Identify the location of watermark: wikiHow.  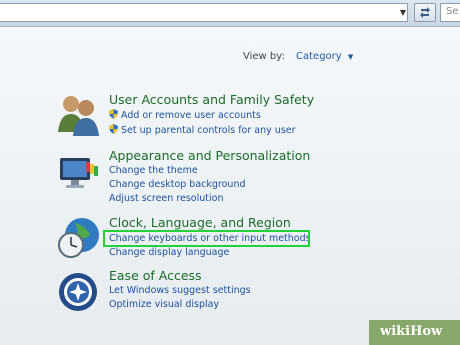
(414, 332).